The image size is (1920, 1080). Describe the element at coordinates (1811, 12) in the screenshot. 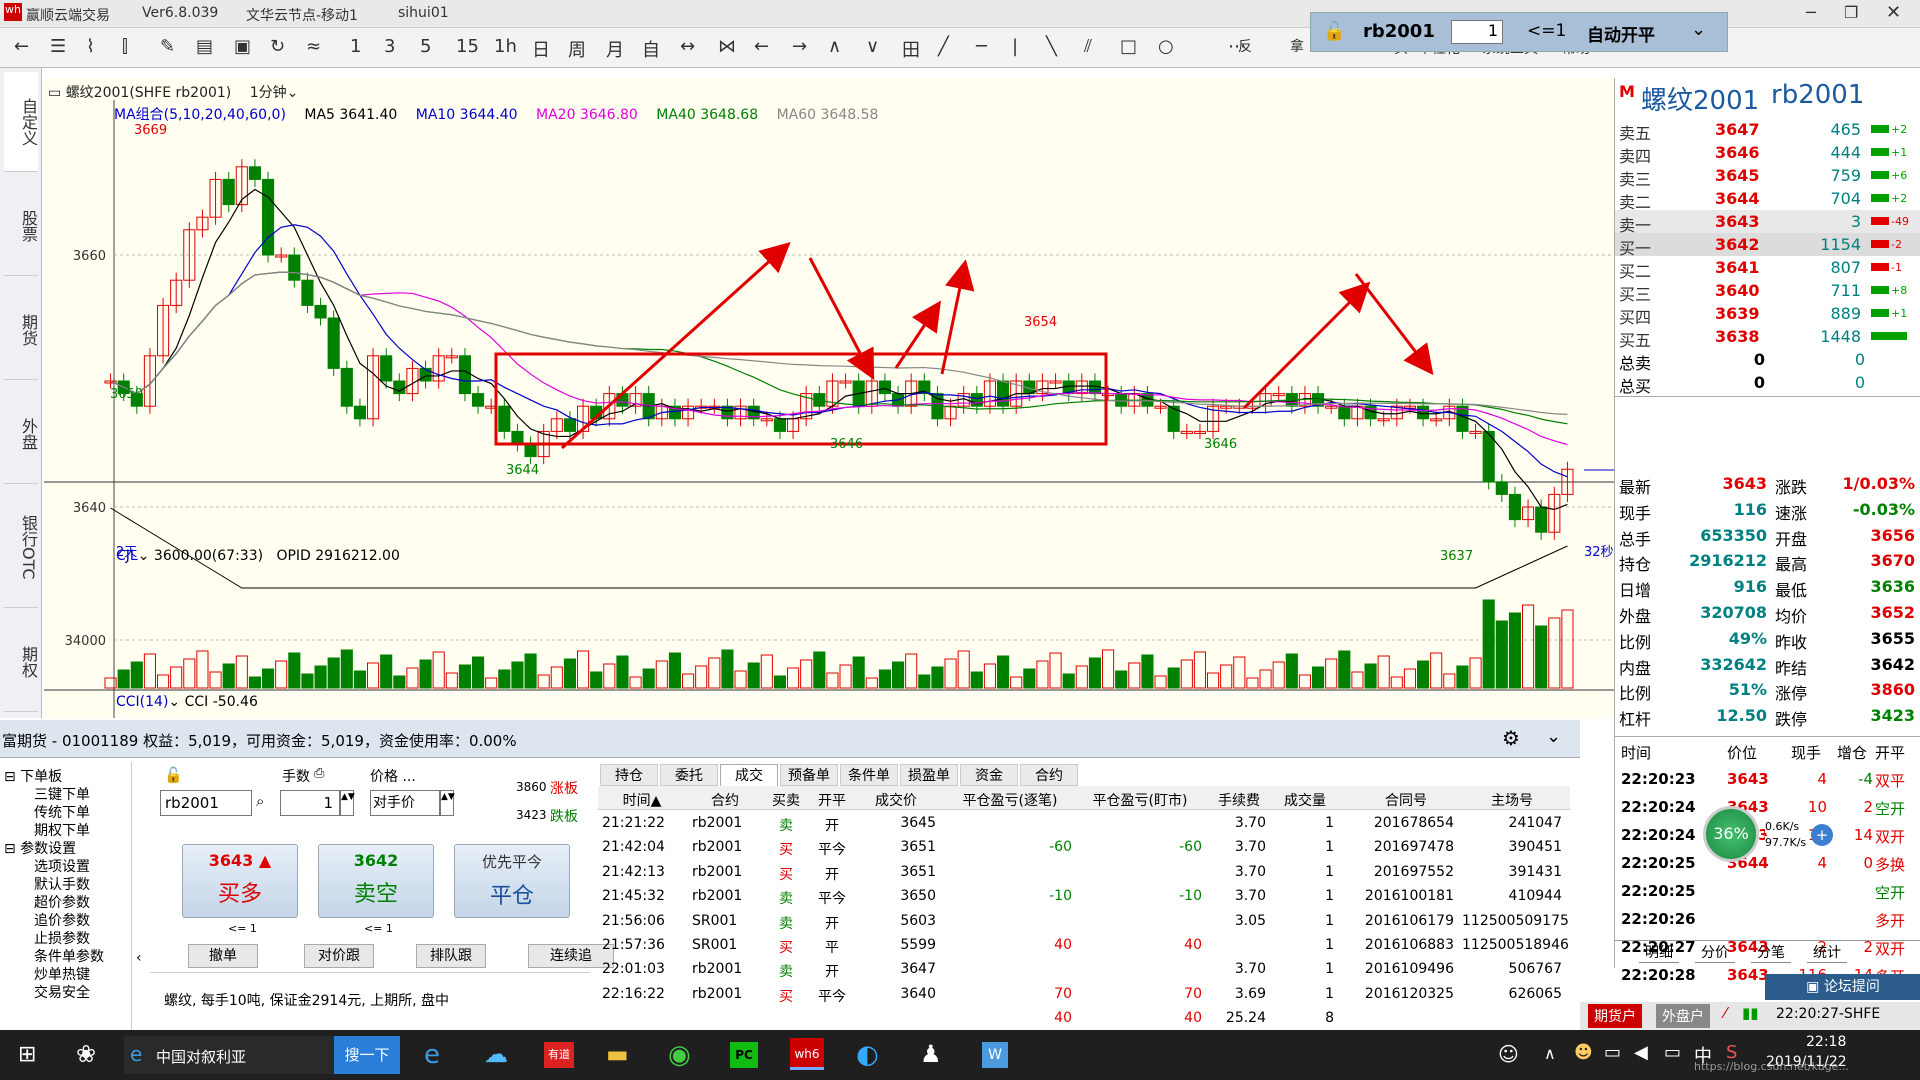

I see `minimize-icon: ─` at that location.